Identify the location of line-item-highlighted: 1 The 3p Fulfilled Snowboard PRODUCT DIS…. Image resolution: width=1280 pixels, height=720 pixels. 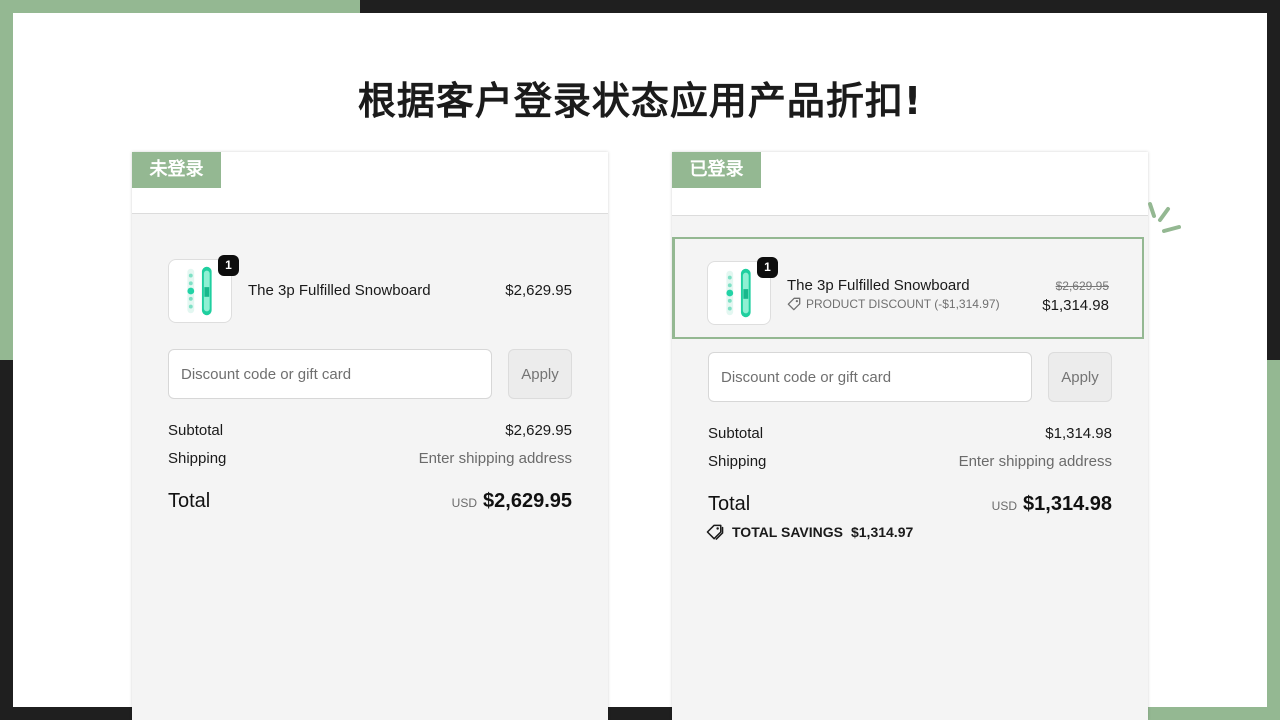
(908, 288).